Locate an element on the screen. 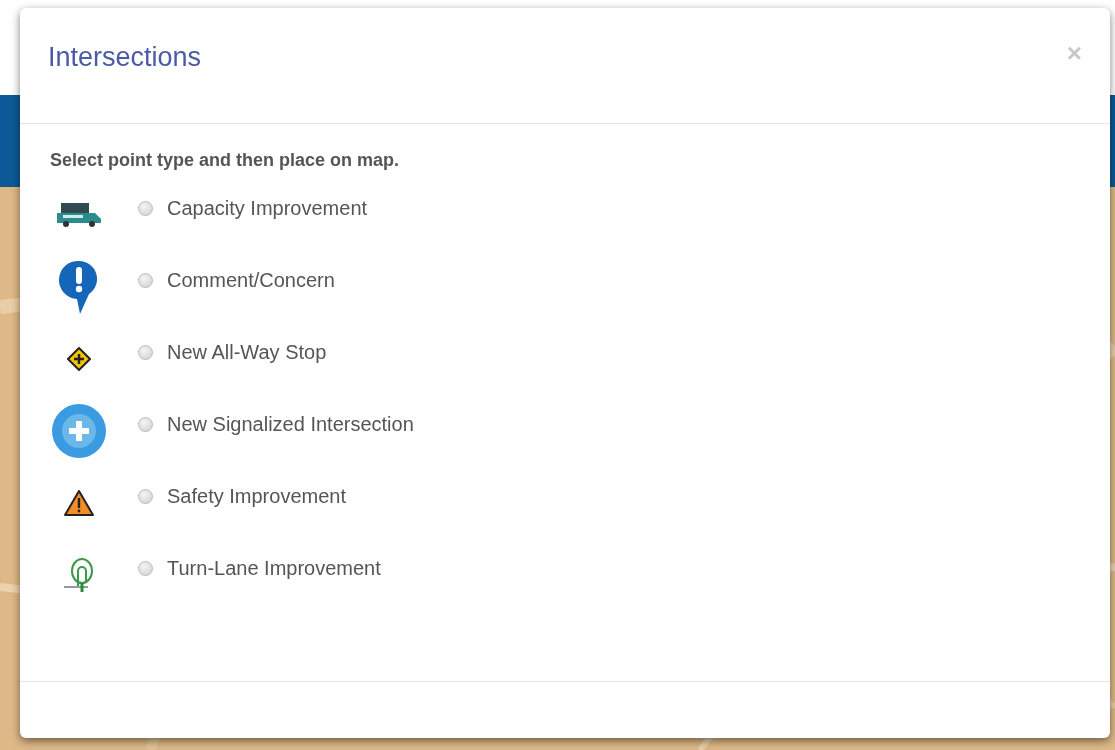 The image size is (1115, 750). option-label: Comment/Concern is located at coordinates (251, 280).